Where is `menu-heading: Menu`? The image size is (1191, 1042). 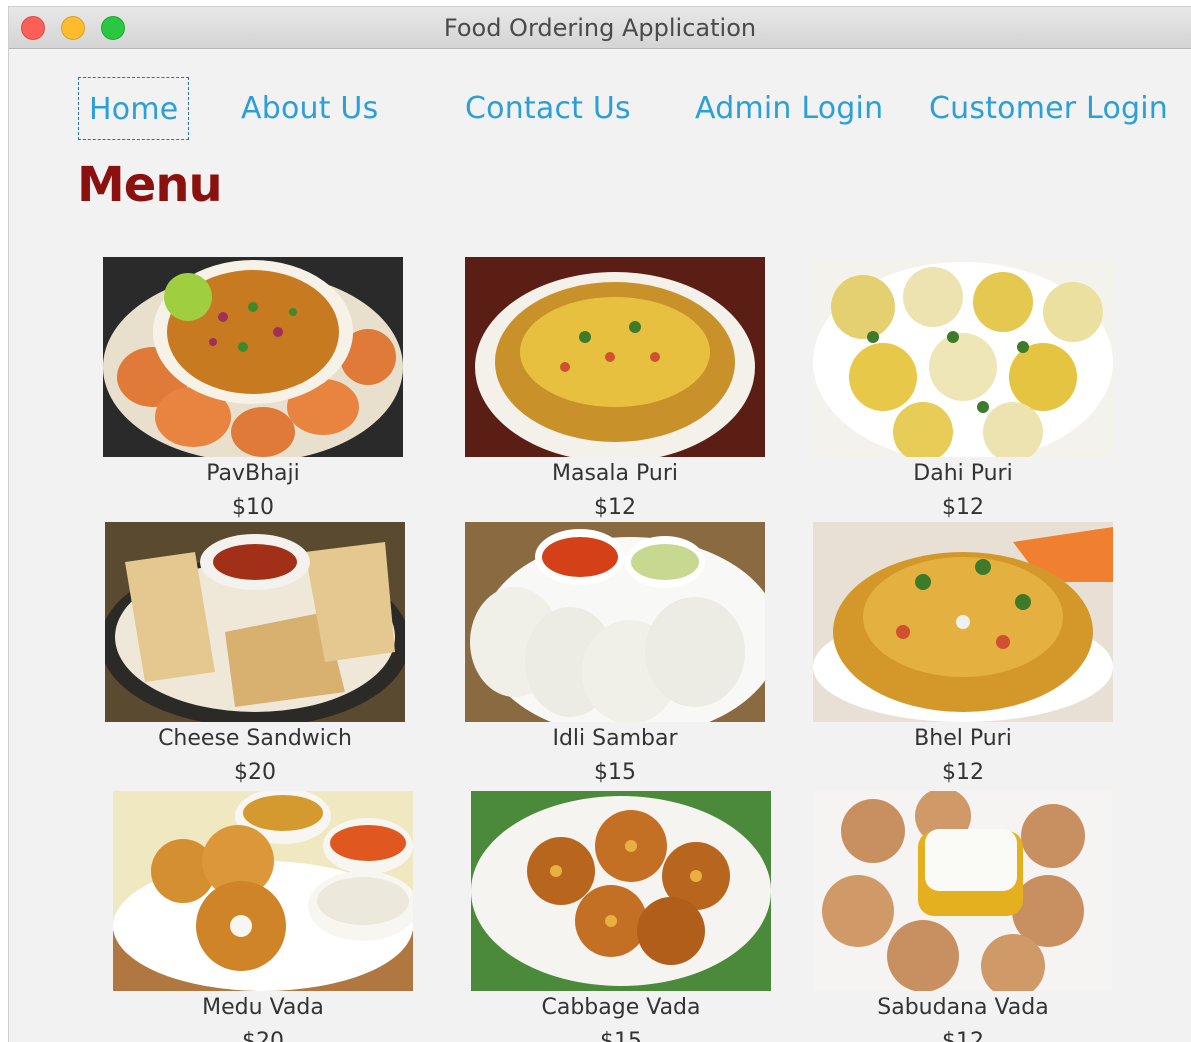 menu-heading: Menu is located at coordinates (150, 185).